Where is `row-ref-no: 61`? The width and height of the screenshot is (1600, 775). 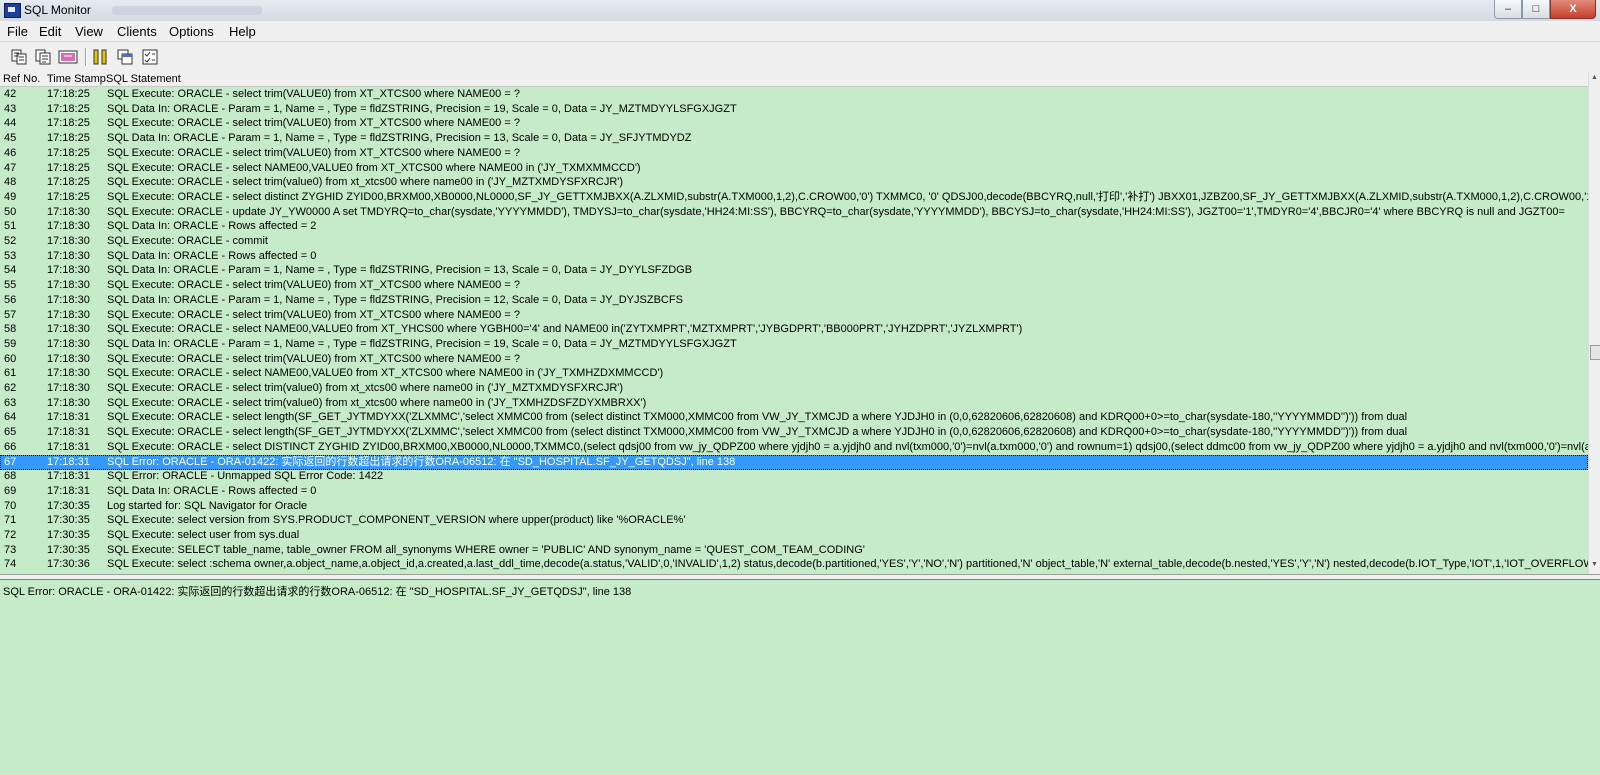
row-ref-no: 61 is located at coordinates (10, 373).